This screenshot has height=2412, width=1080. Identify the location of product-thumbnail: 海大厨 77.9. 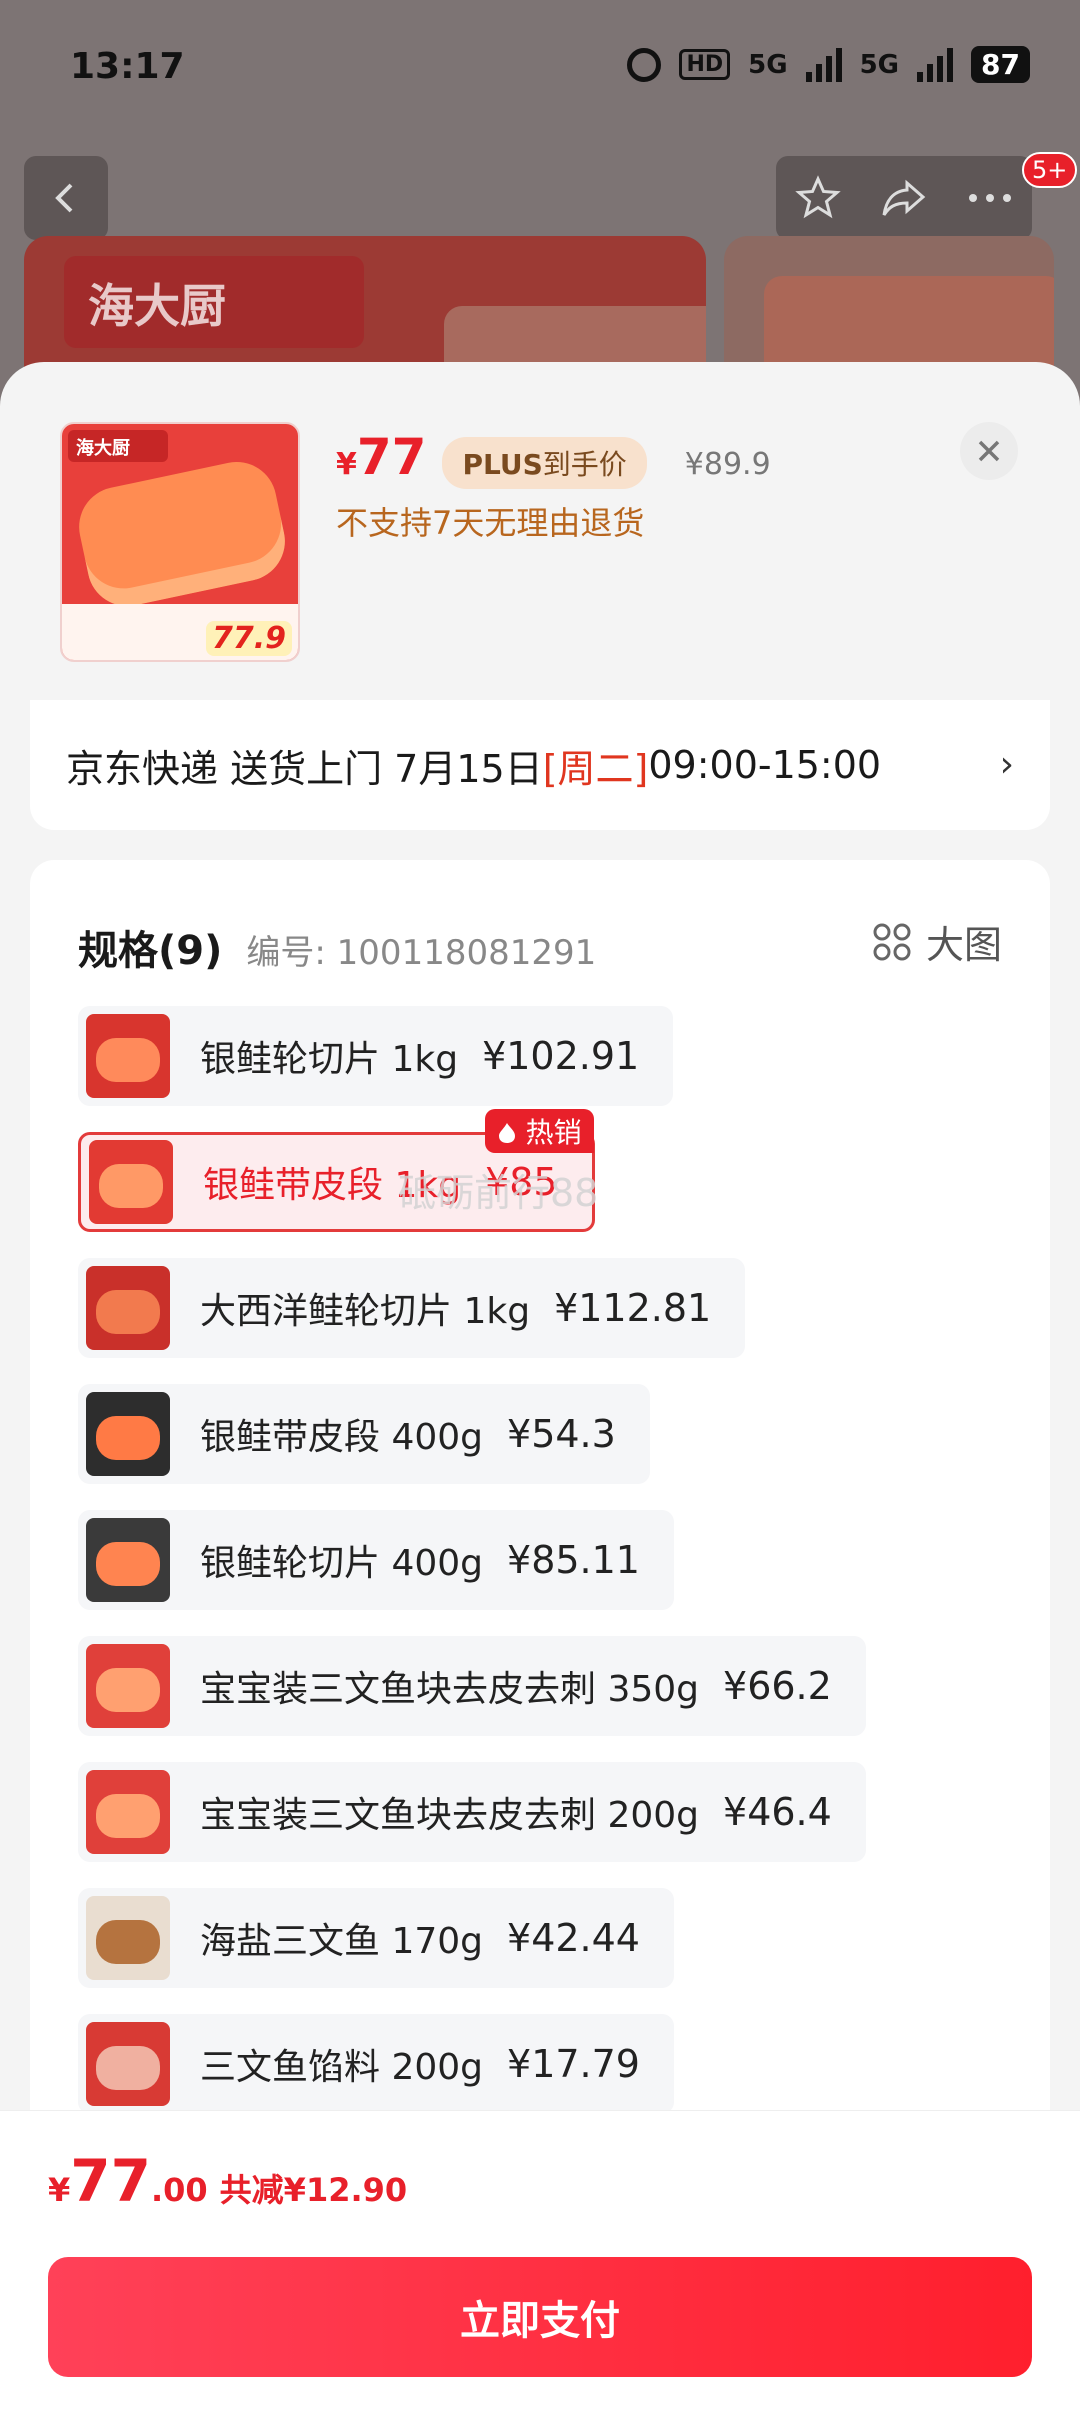
(180, 542).